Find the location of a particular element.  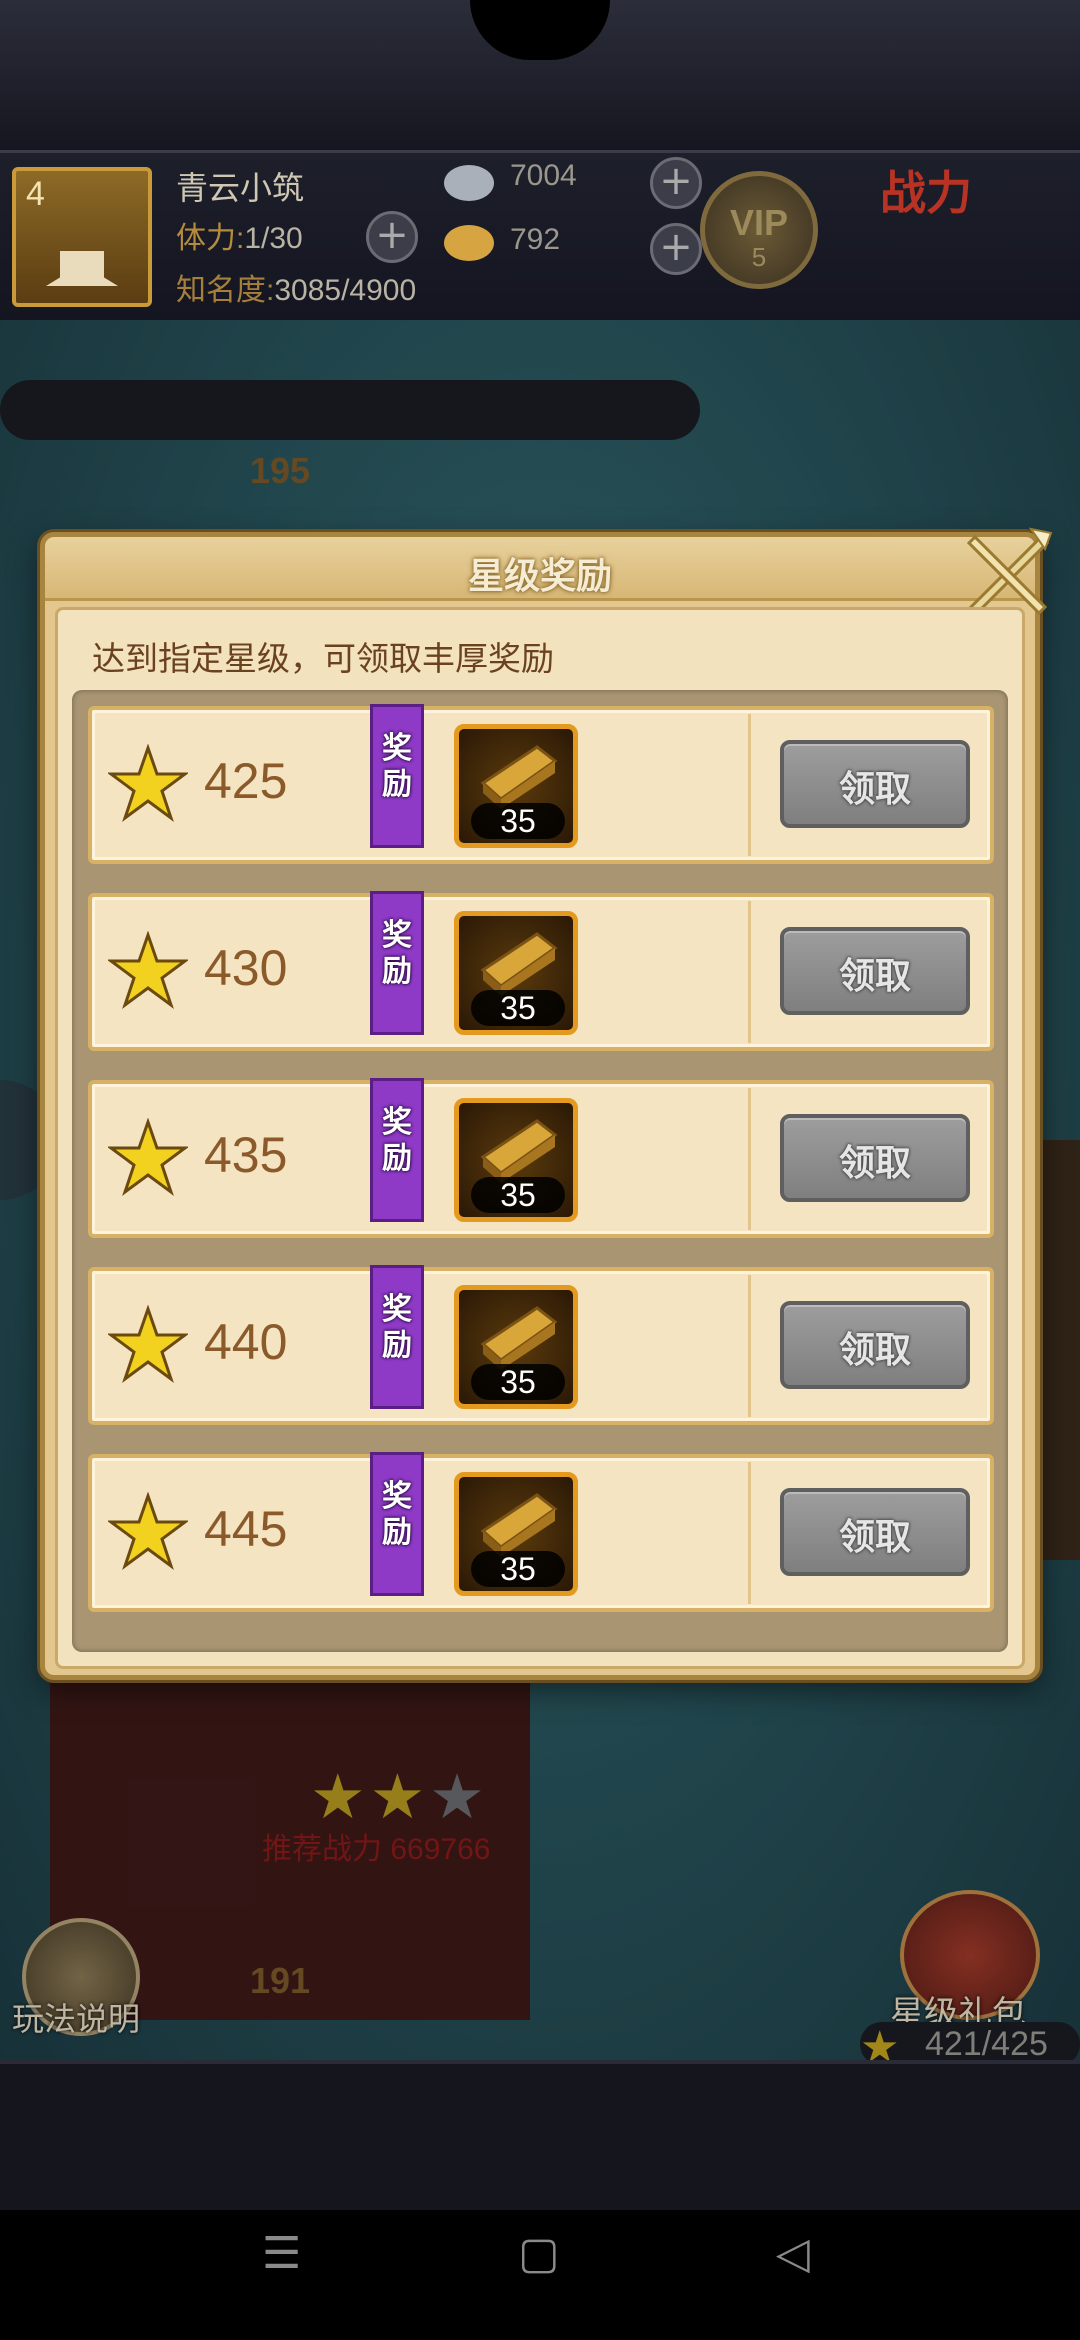

add-silver-button: + is located at coordinates (676, 183).